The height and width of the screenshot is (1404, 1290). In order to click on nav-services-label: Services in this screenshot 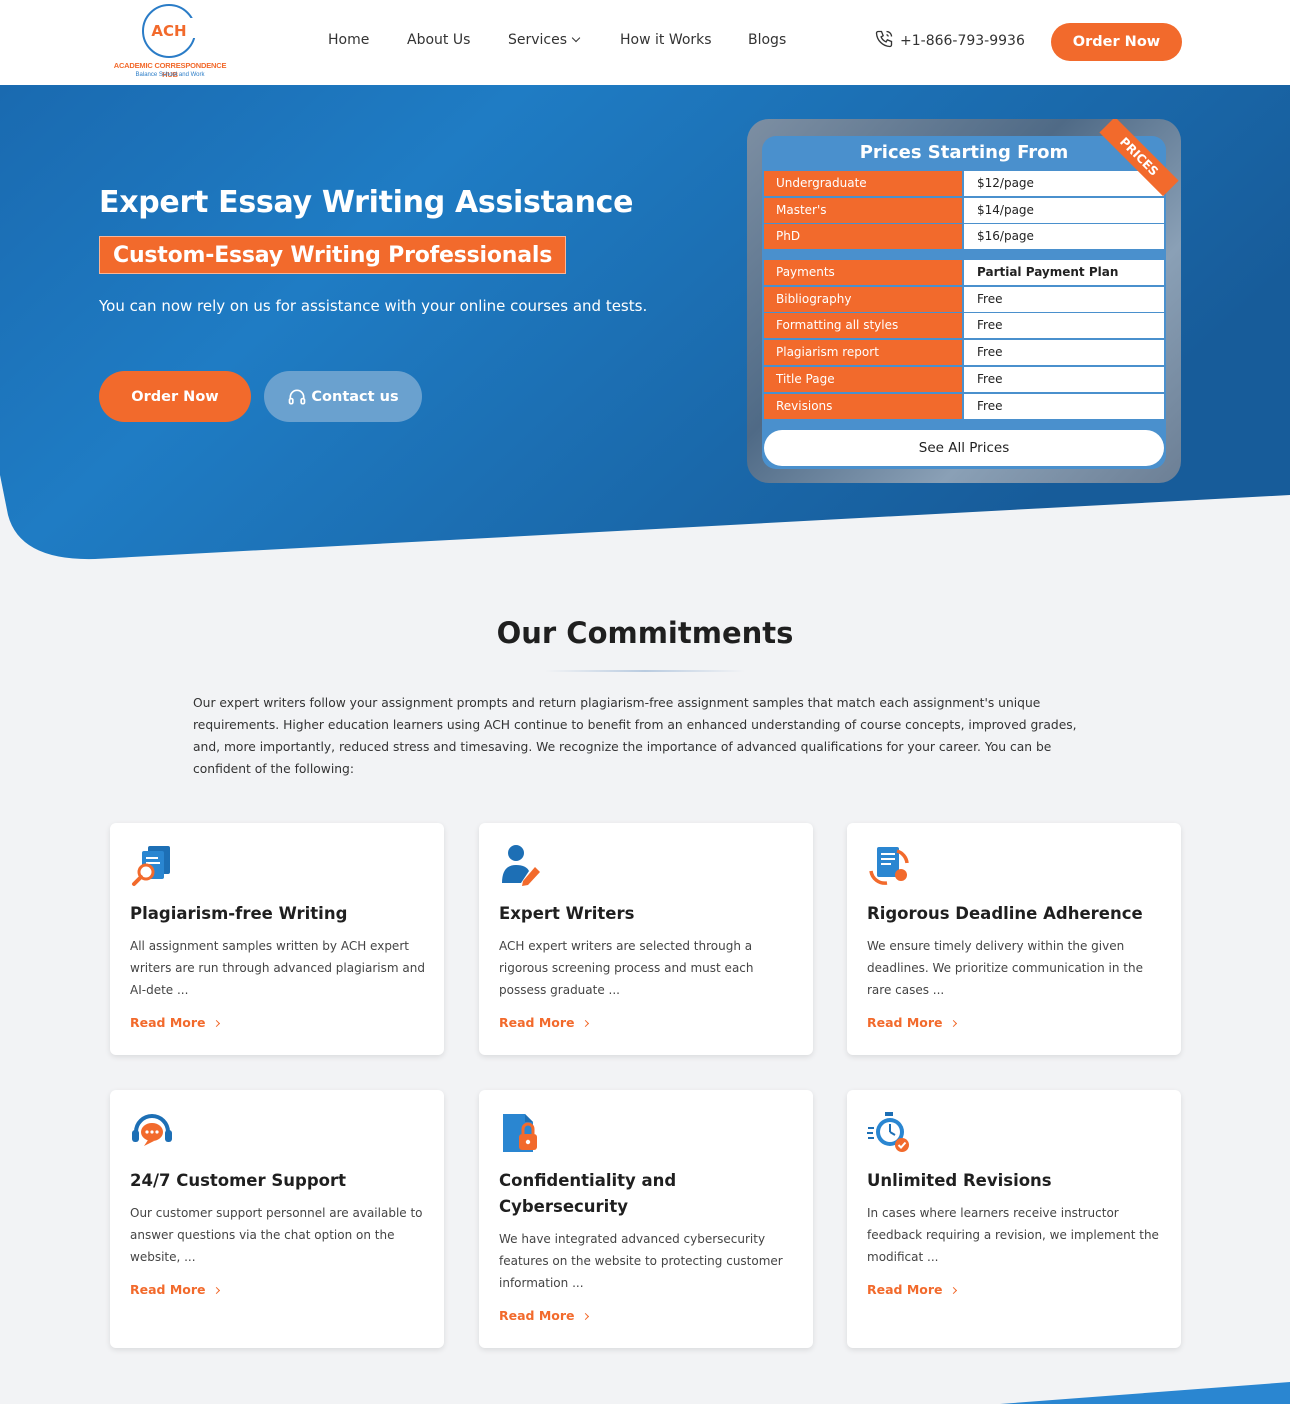, I will do `click(538, 40)`.